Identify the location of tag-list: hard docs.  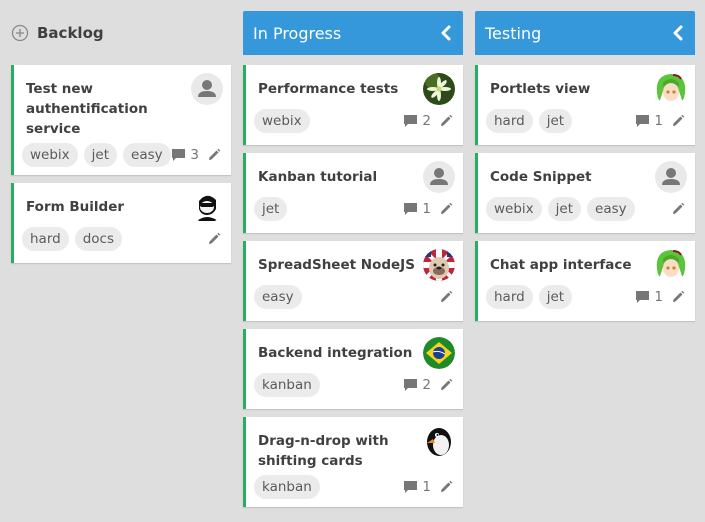
(114, 239).